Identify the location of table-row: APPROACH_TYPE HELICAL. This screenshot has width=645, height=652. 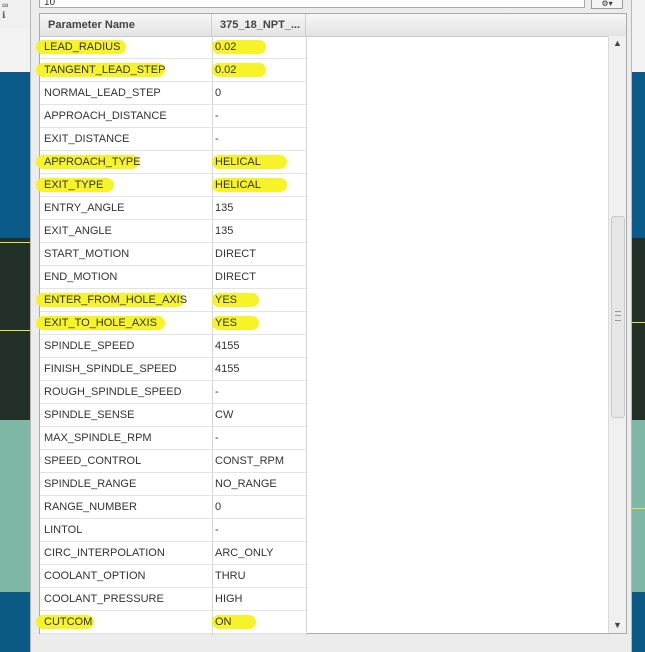
(171, 162).